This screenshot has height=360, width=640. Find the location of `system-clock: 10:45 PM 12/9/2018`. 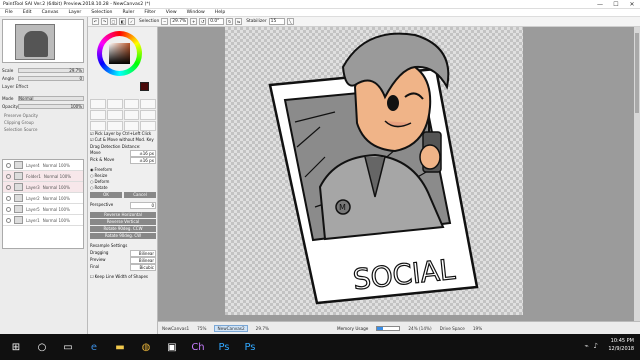

system-clock: 10:45 PM 12/9/2018 is located at coordinates (621, 345).